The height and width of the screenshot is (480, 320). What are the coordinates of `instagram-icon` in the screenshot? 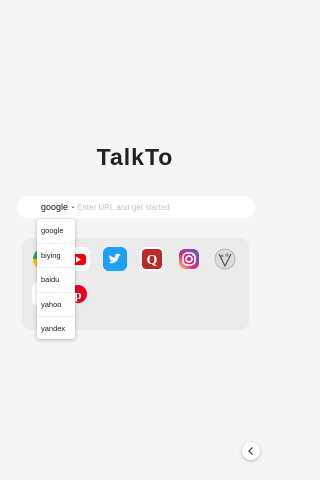 It's located at (189, 259).